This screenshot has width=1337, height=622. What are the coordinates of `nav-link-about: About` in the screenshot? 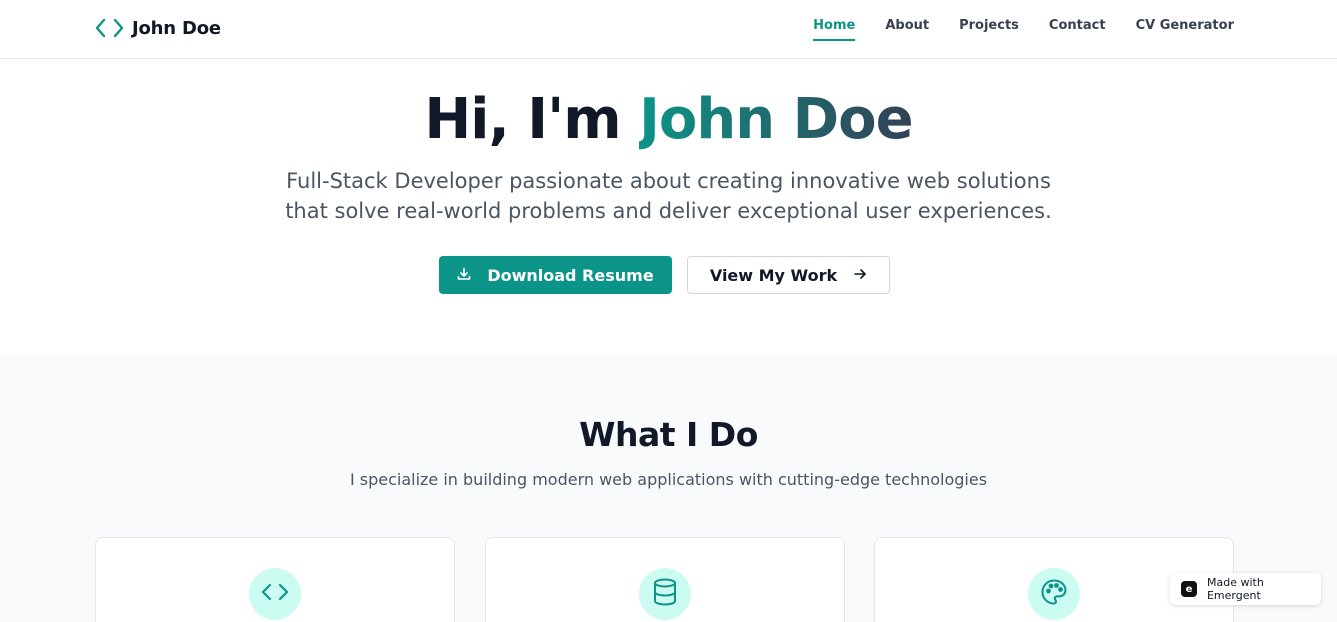 It's located at (907, 29).